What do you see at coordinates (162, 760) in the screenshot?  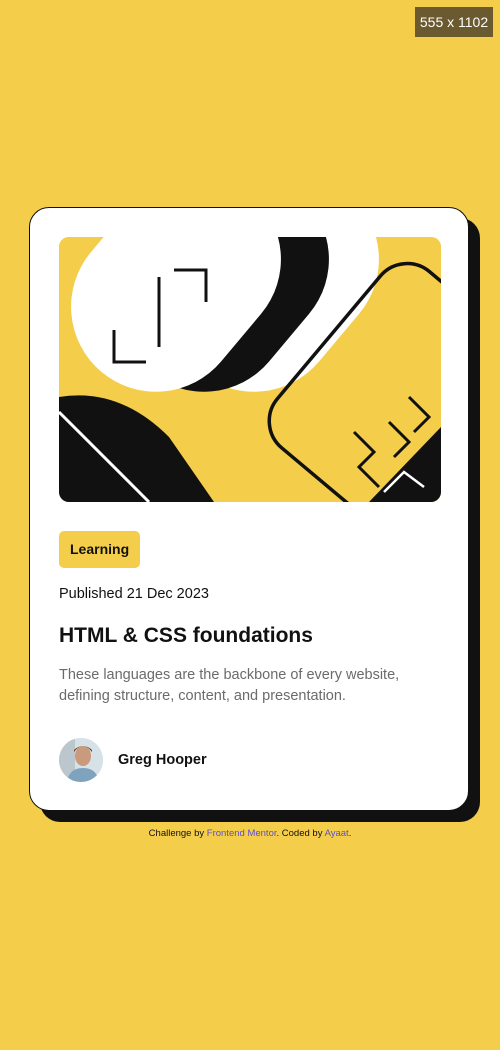 I see `author-name: Greg Hooper` at bounding box center [162, 760].